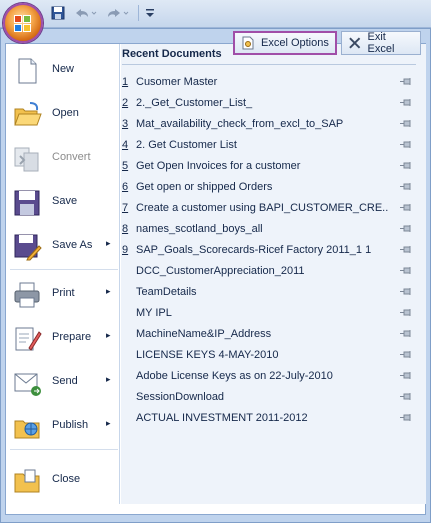 The image size is (431, 523). What do you see at coordinates (222, 418) in the screenshot?
I see `recent-document-name: ACTUAL INVESTMENT 2011-2012` at bounding box center [222, 418].